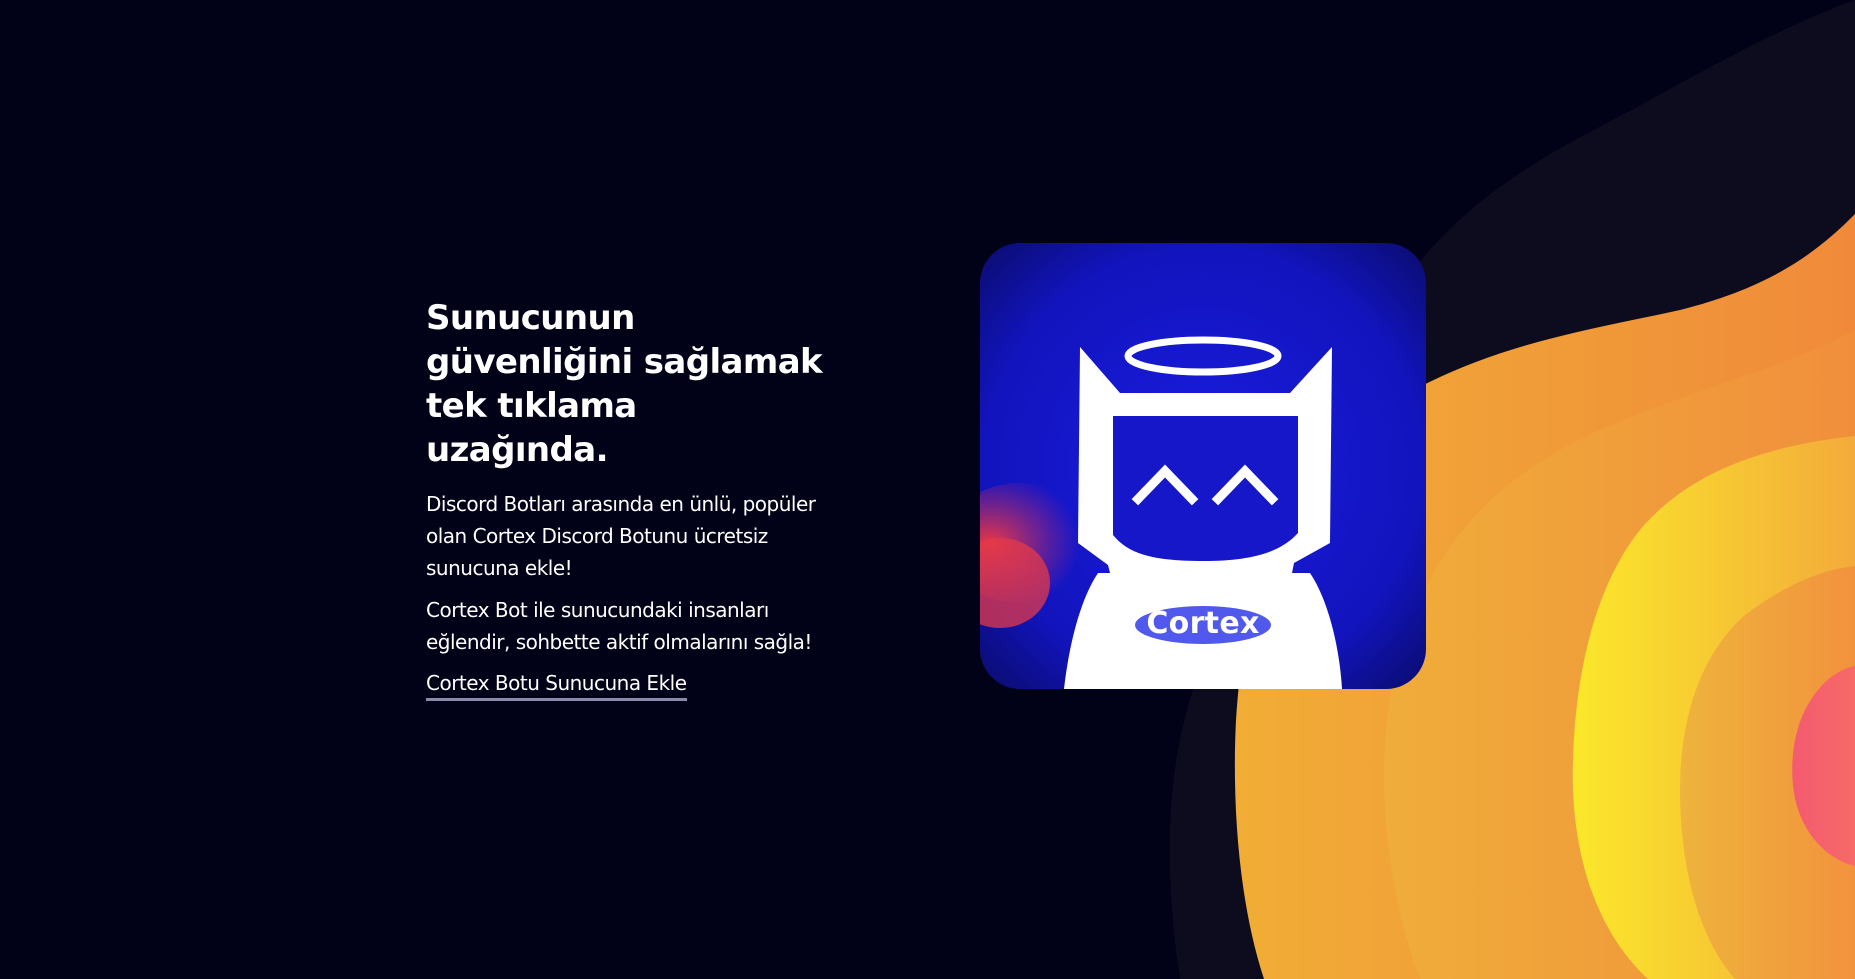  What do you see at coordinates (624, 362) in the screenshot?
I see `hero-title-line: güvenliğini sağlamak` at bounding box center [624, 362].